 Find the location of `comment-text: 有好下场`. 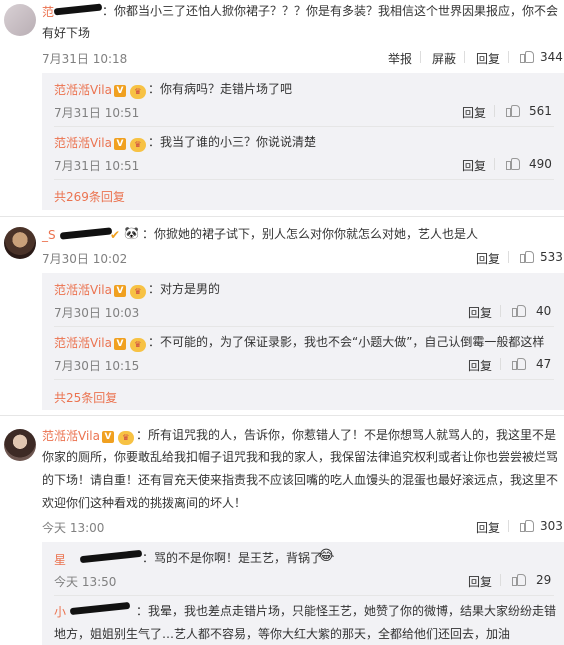

comment-text: 有好下场 is located at coordinates (66, 33).